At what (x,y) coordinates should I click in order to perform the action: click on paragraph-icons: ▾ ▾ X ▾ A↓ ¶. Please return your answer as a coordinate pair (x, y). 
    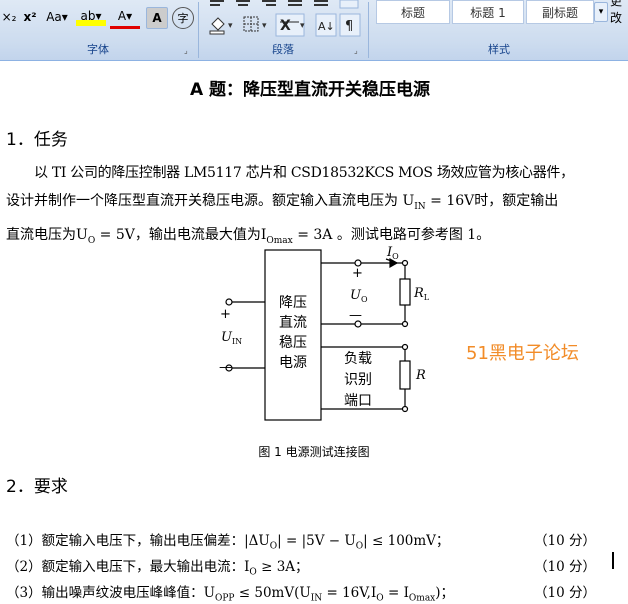
    Looking at the image, I should click on (285, 18).